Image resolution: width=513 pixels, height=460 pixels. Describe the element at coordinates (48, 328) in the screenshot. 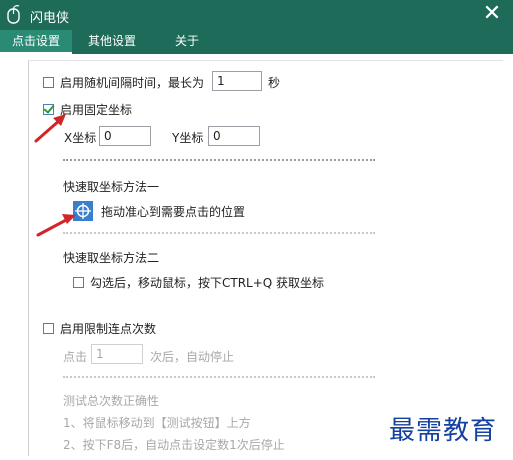

I see `limit-clicks-checkbox` at that location.